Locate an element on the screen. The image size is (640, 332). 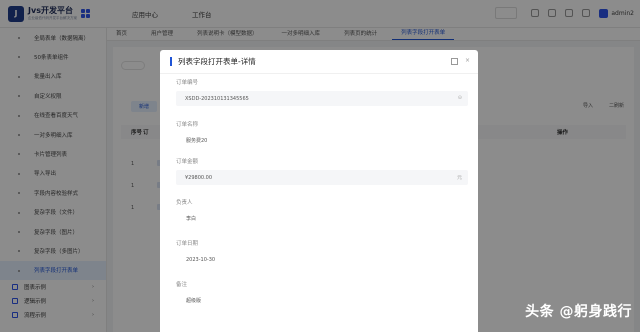
owner-field: 李白 is located at coordinates (322, 218).